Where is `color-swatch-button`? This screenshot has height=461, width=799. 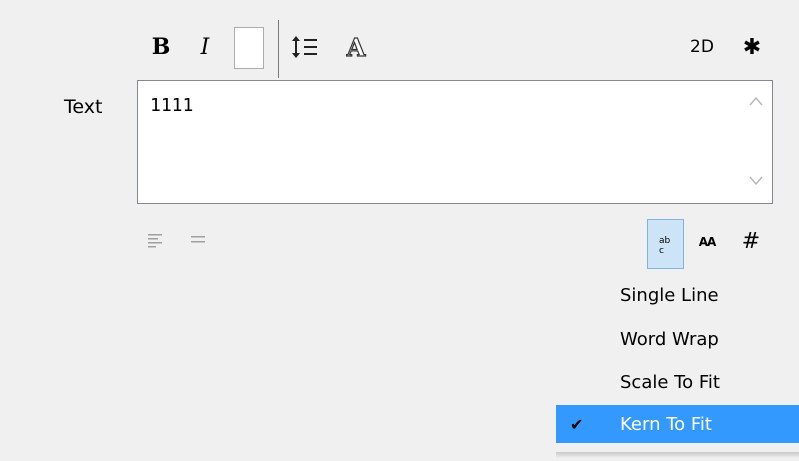
color-swatch-button is located at coordinates (249, 48).